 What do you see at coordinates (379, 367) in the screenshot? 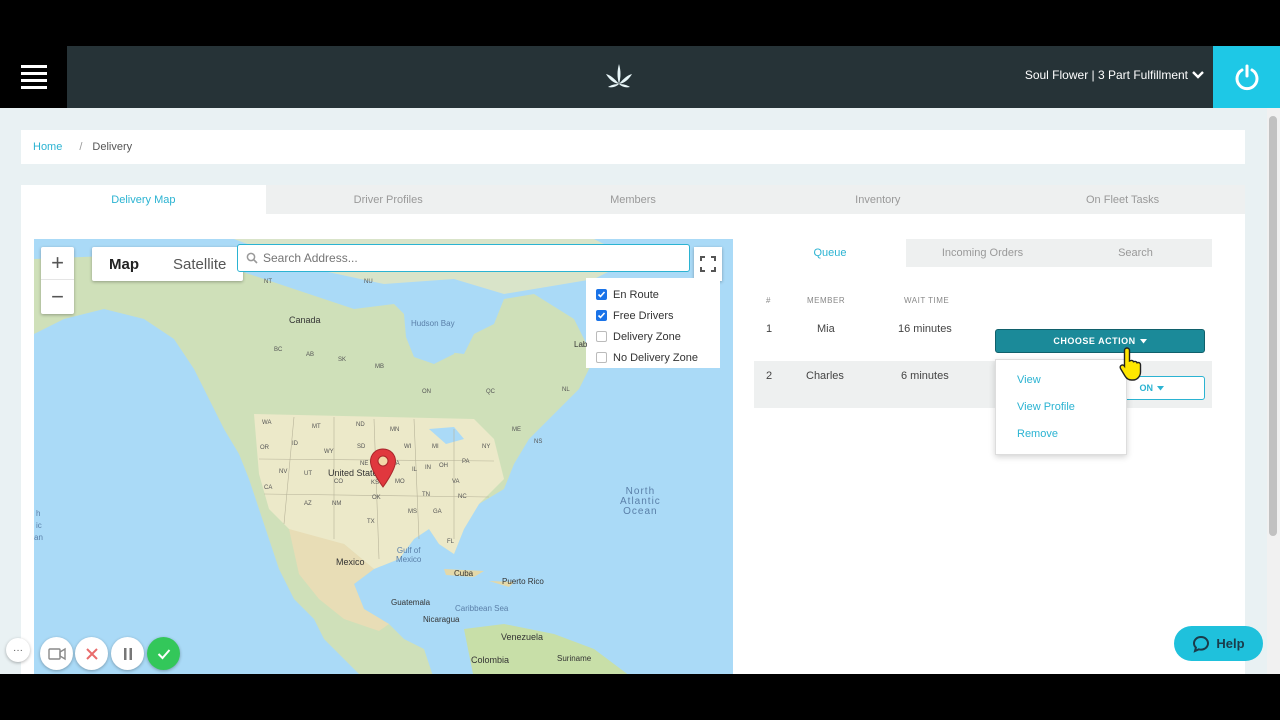
I see `map-label-state: MB` at bounding box center [379, 367].